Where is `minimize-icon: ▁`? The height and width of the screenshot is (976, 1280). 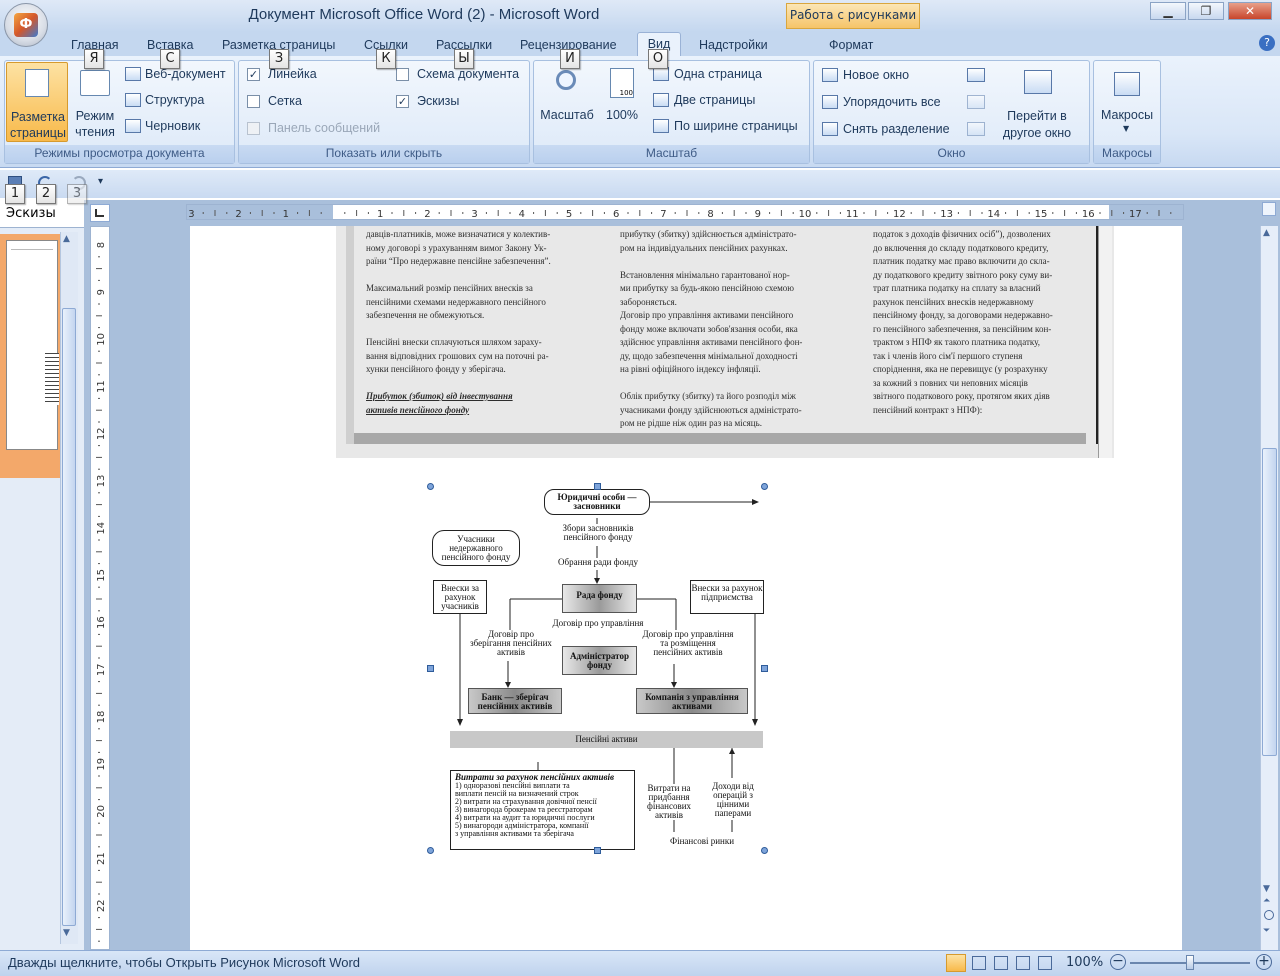
minimize-icon: ▁ is located at coordinates (1168, 11).